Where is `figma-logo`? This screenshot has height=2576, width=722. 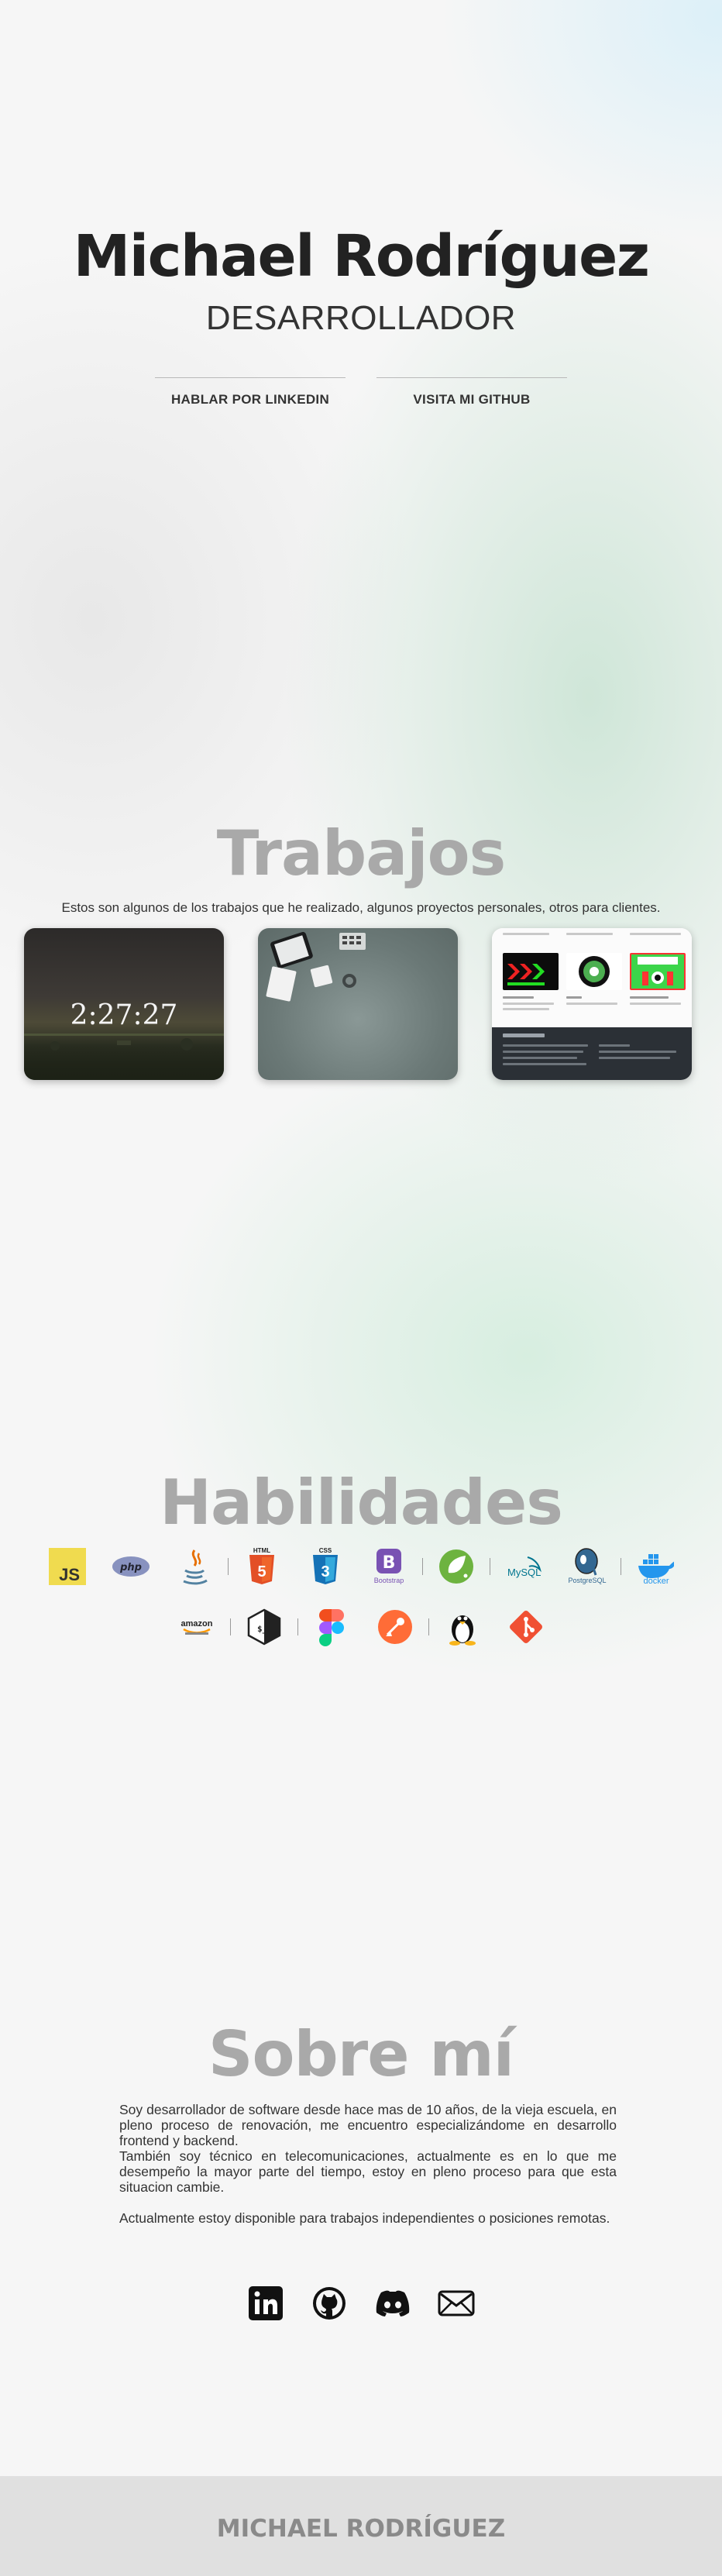 figma-logo is located at coordinates (331, 1627).